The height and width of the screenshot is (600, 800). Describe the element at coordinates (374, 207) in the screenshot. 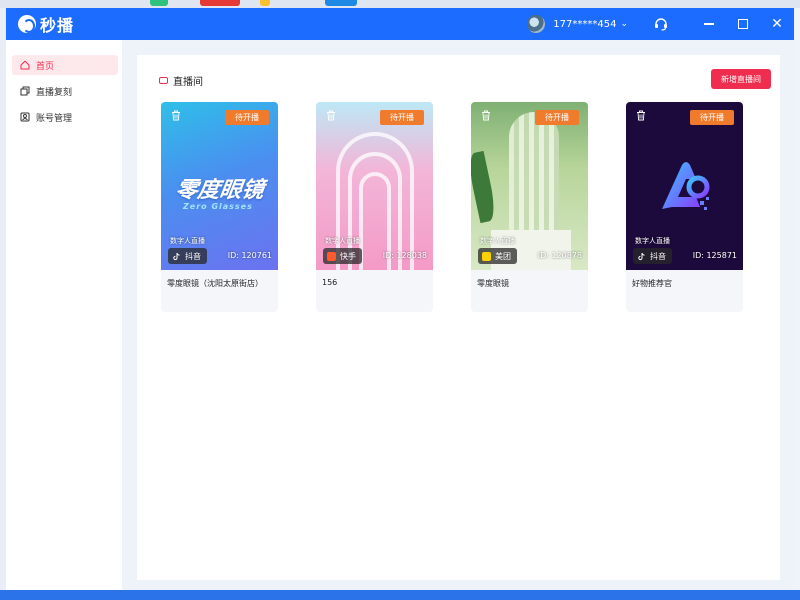

I see `live-room-card: 待开播 数字人直播 快手 ID: 128038 156` at that location.